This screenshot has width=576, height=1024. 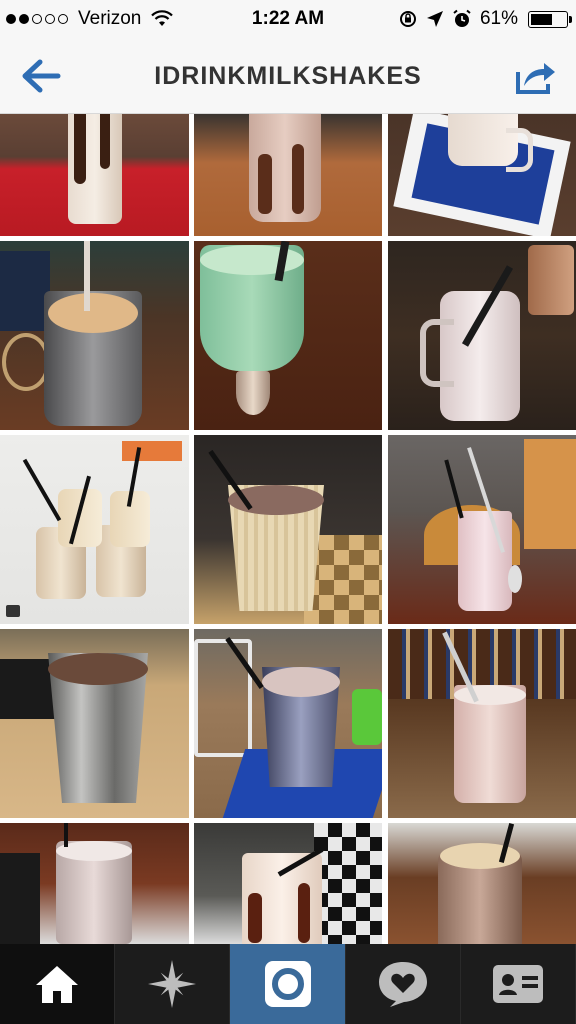 I want to click on battery-percent: 61%, so click(x=498, y=18).